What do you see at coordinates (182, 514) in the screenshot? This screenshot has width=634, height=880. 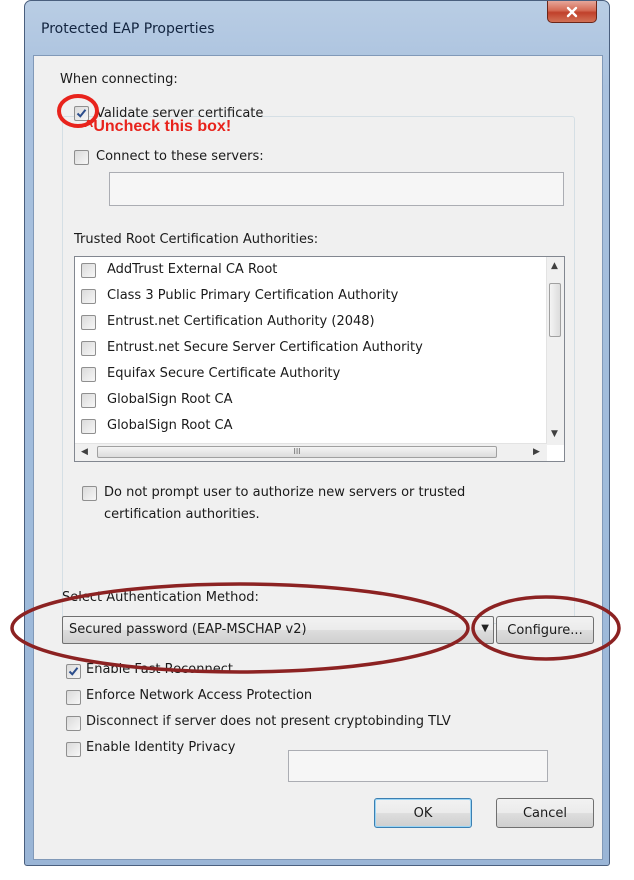 I see `do-not-prompt-label-line2: certification authorities.` at bounding box center [182, 514].